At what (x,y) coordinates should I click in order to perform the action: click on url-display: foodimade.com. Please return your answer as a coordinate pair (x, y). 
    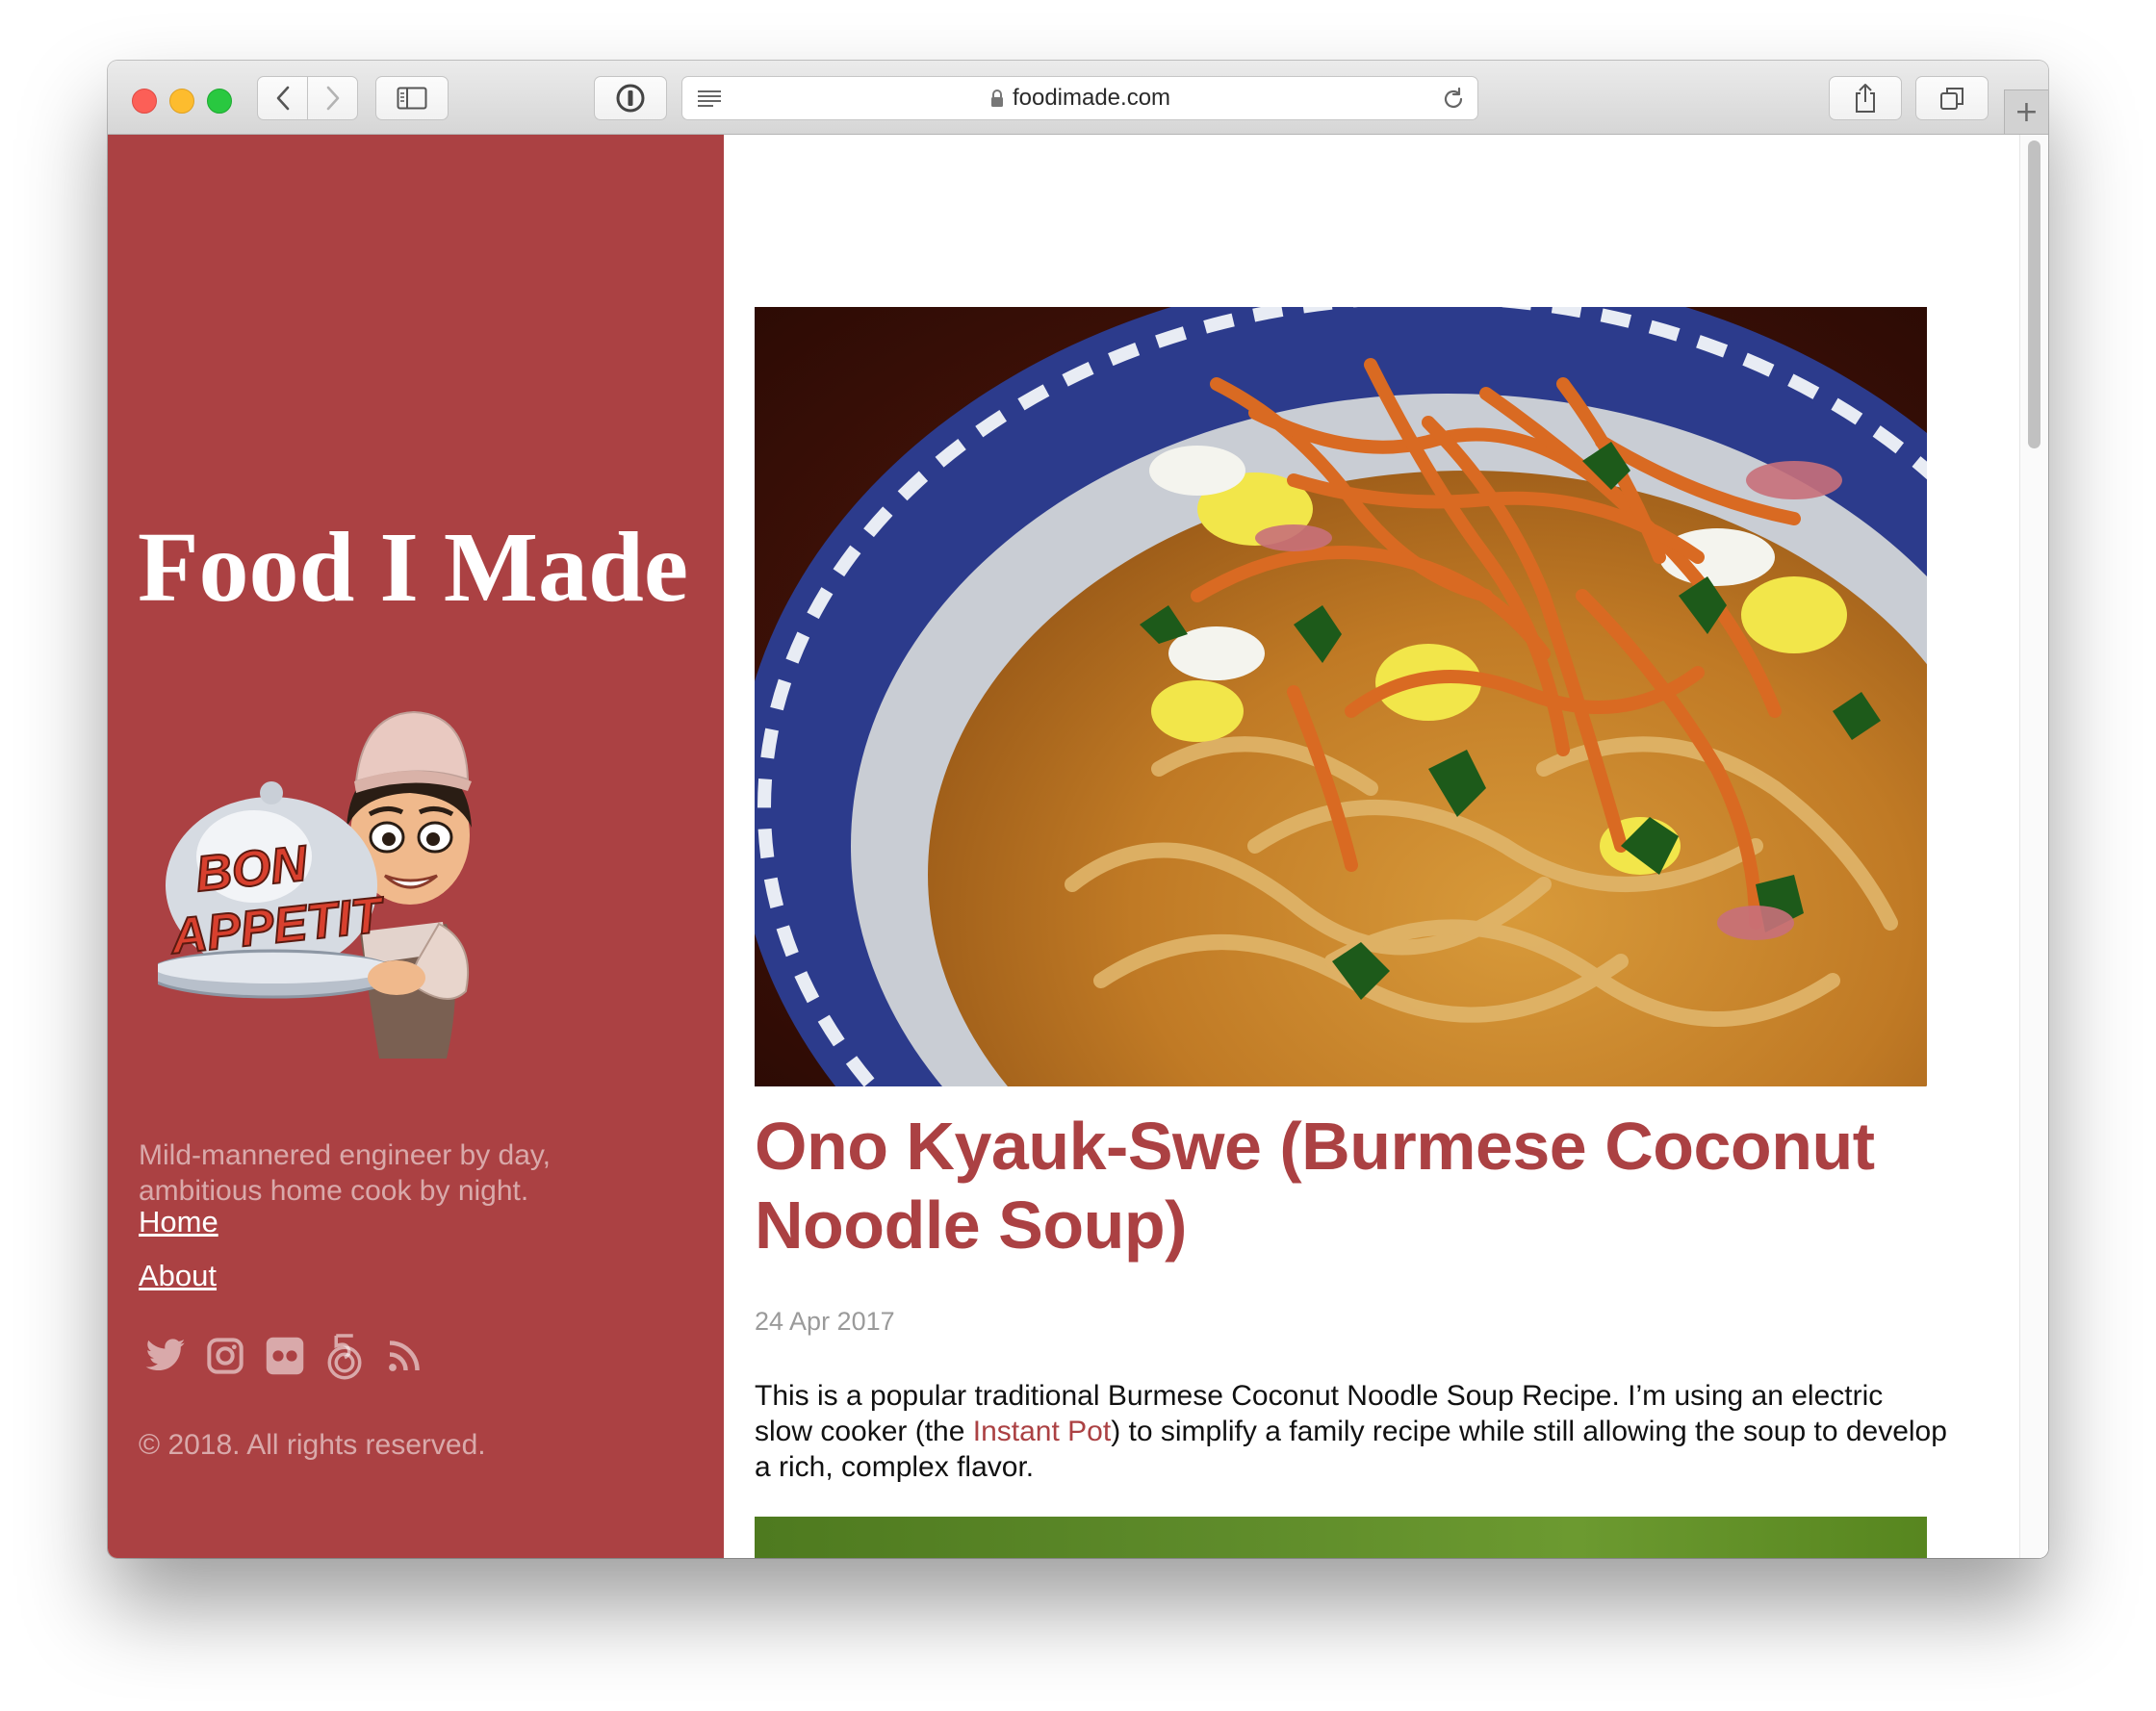
    Looking at the image, I should click on (1079, 98).